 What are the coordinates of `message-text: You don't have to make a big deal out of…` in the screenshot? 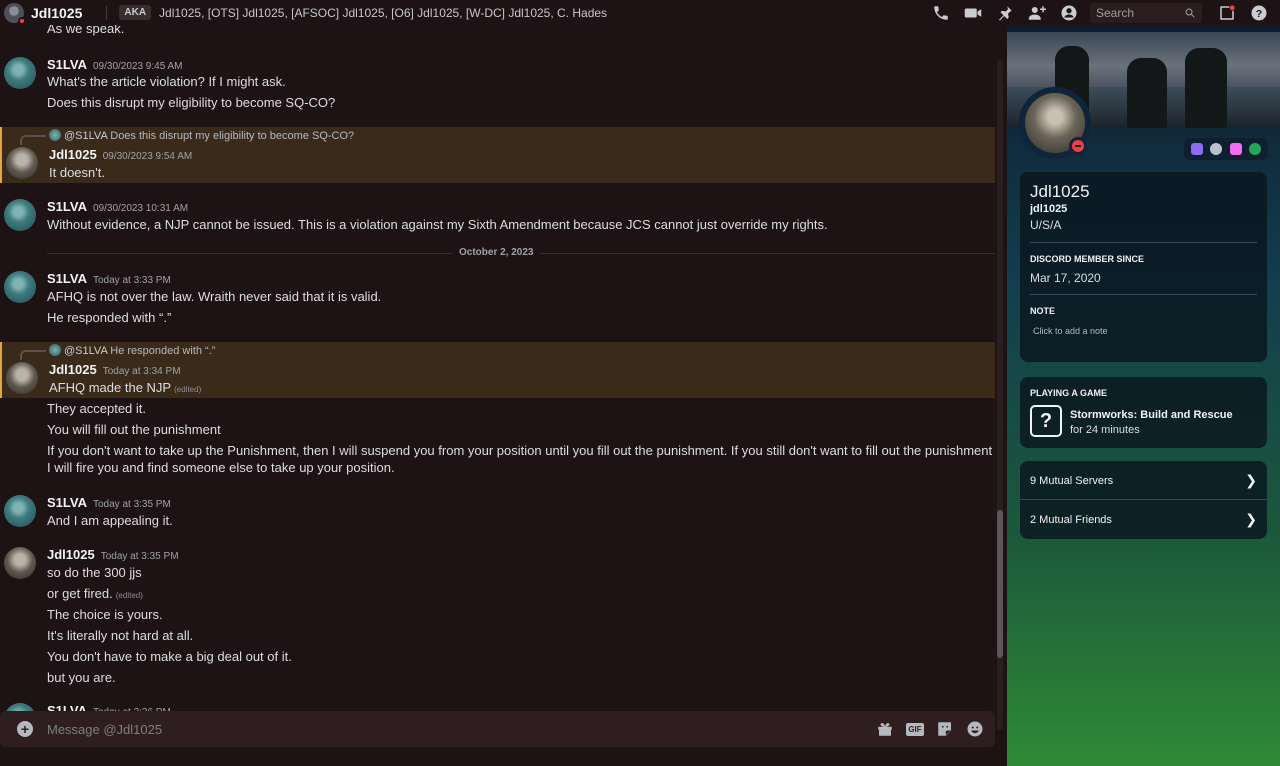 It's located at (169, 656).